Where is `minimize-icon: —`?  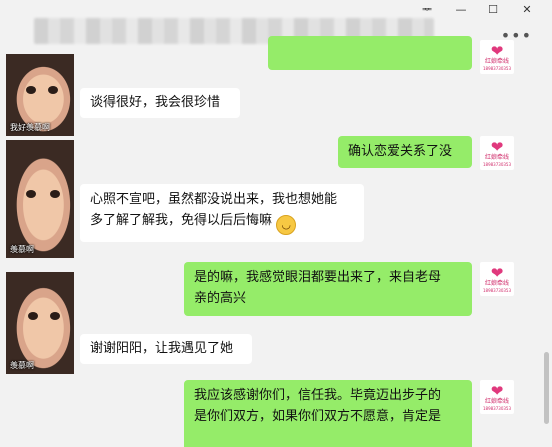
minimize-icon: — is located at coordinates (461, 9).